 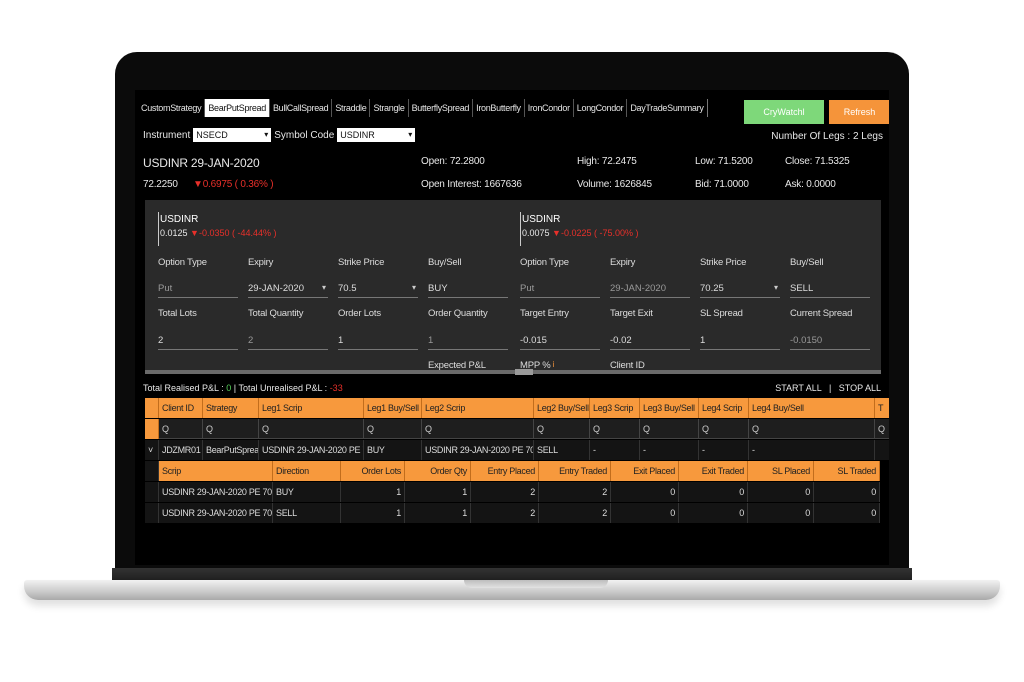 I want to click on leg2-expiry-label: Expiry, so click(x=623, y=262).